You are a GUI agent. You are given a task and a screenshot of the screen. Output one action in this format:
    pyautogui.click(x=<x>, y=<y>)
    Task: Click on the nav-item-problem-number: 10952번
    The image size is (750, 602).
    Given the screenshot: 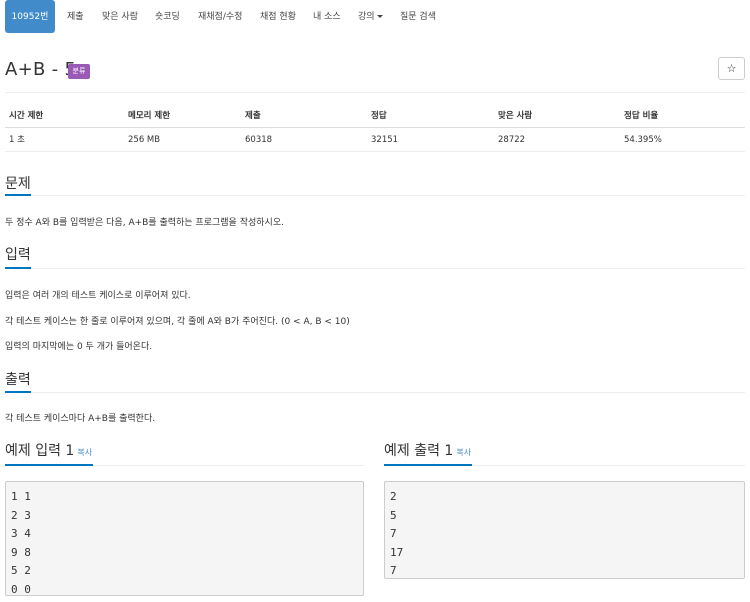 What is the action you would take?
    pyautogui.click(x=30, y=16)
    